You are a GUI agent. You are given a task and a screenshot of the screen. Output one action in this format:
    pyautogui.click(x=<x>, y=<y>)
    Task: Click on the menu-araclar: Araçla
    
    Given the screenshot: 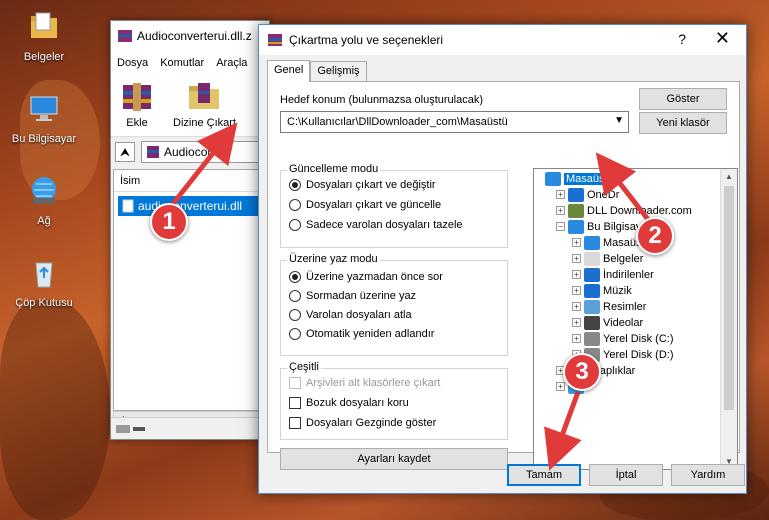 What is the action you would take?
    pyautogui.click(x=231, y=63)
    